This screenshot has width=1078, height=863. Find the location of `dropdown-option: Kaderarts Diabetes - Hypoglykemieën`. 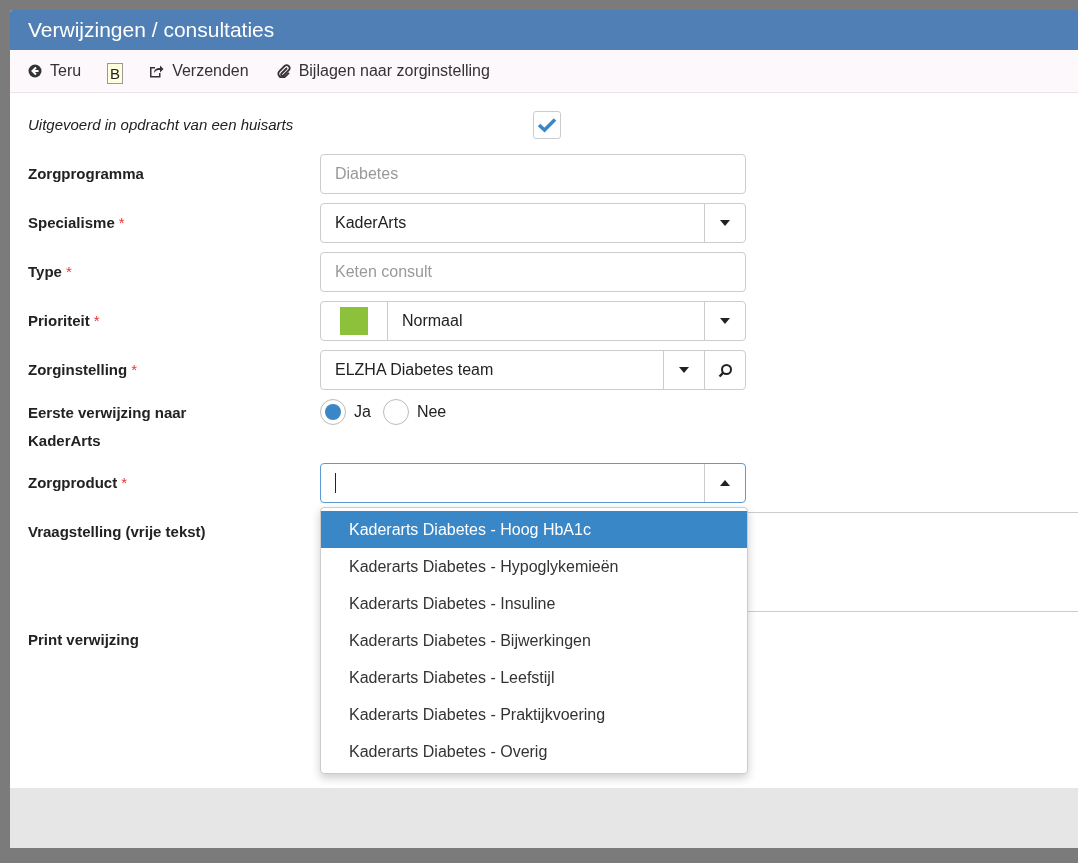

dropdown-option: Kaderarts Diabetes - Hypoglykemieën is located at coordinates (534, 566).